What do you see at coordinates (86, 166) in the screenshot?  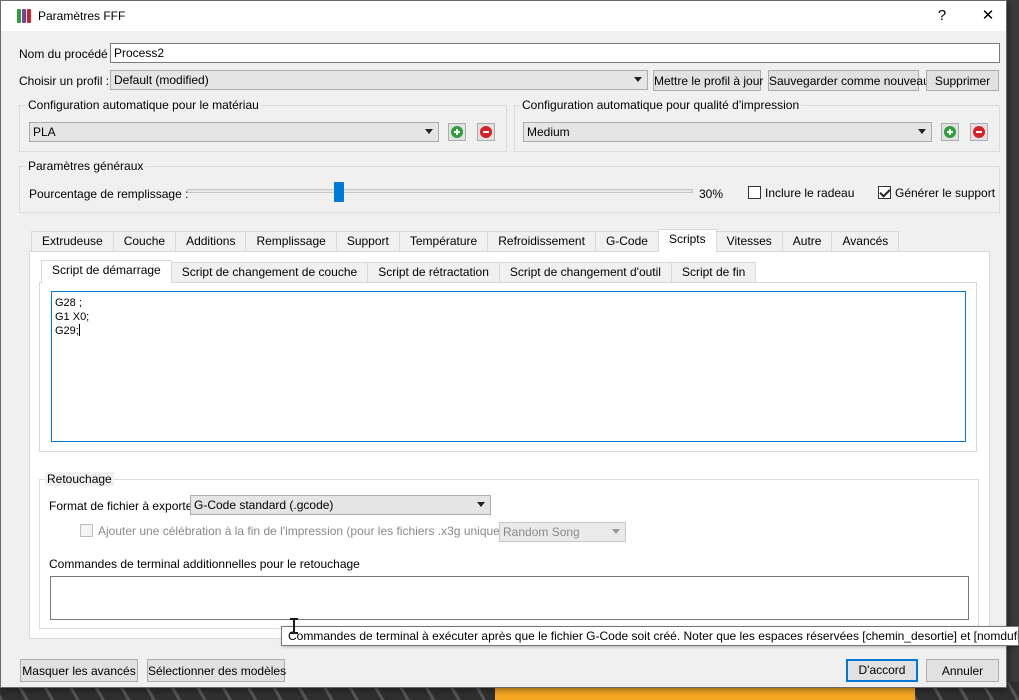 I see `general-group-title: Paramètres généraux` at bounding box center [86, 166].